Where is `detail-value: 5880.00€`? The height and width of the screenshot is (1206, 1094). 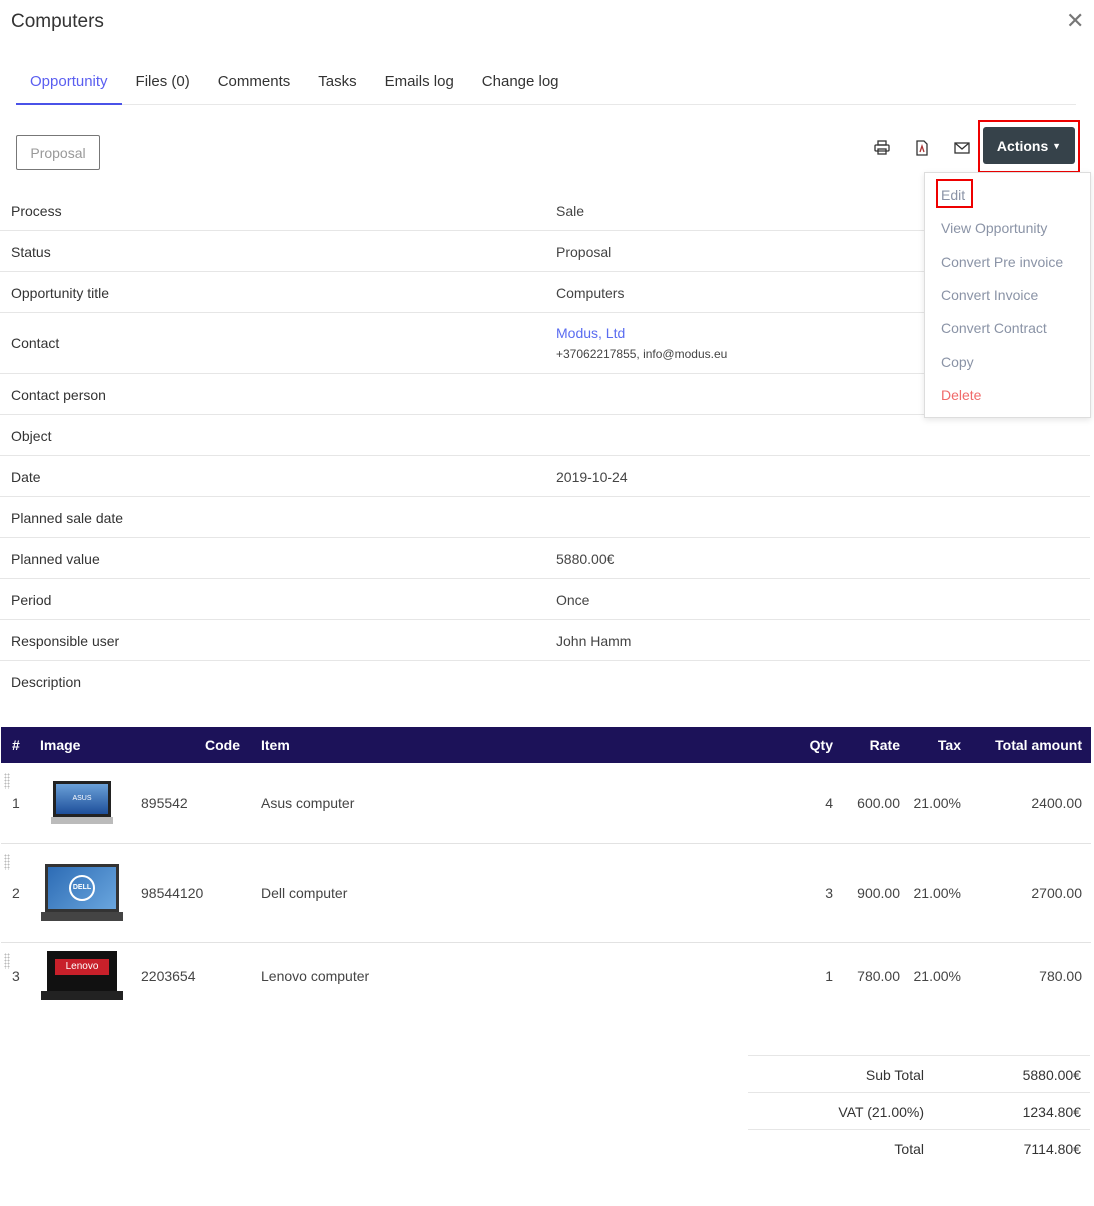 detail-value: 5880.00€ is located at coordinates (585, 559).